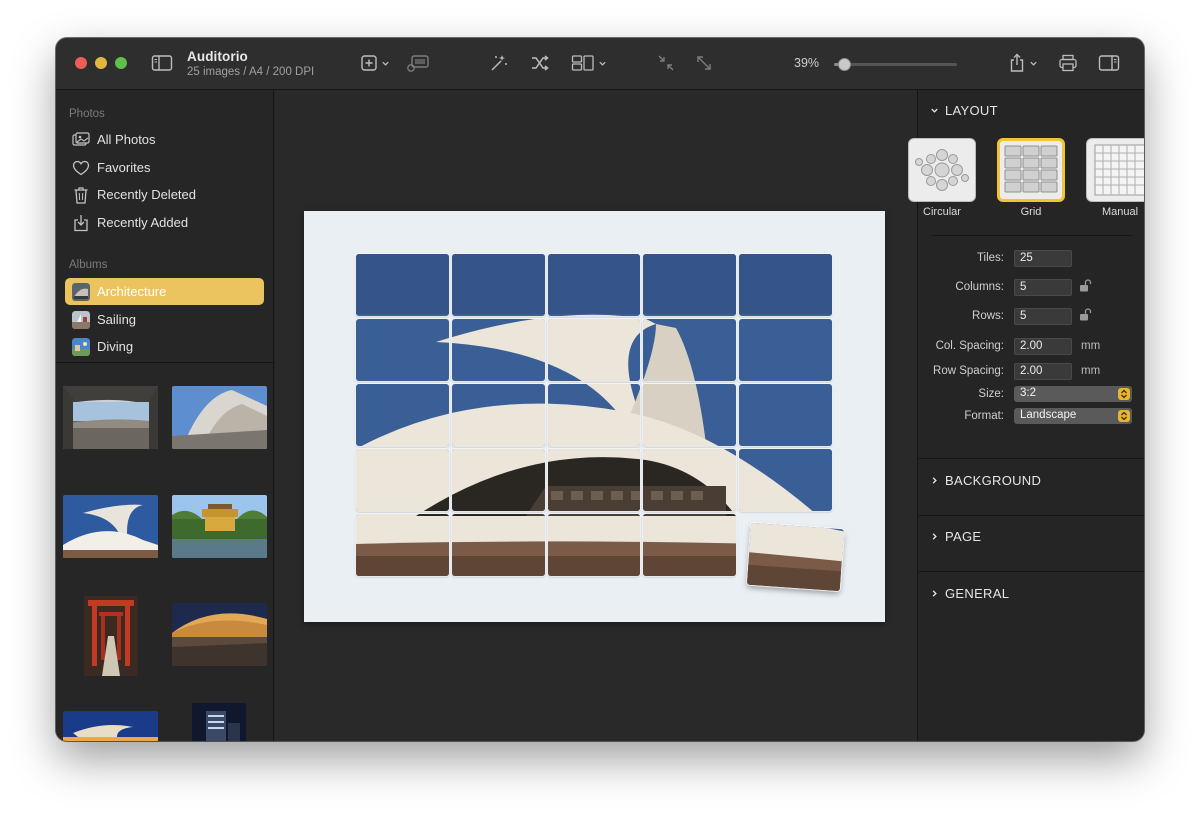  Describe the element at coordinates (1113, 178) in the screenshot. I see `layout-option-manual: Manual` at that location.